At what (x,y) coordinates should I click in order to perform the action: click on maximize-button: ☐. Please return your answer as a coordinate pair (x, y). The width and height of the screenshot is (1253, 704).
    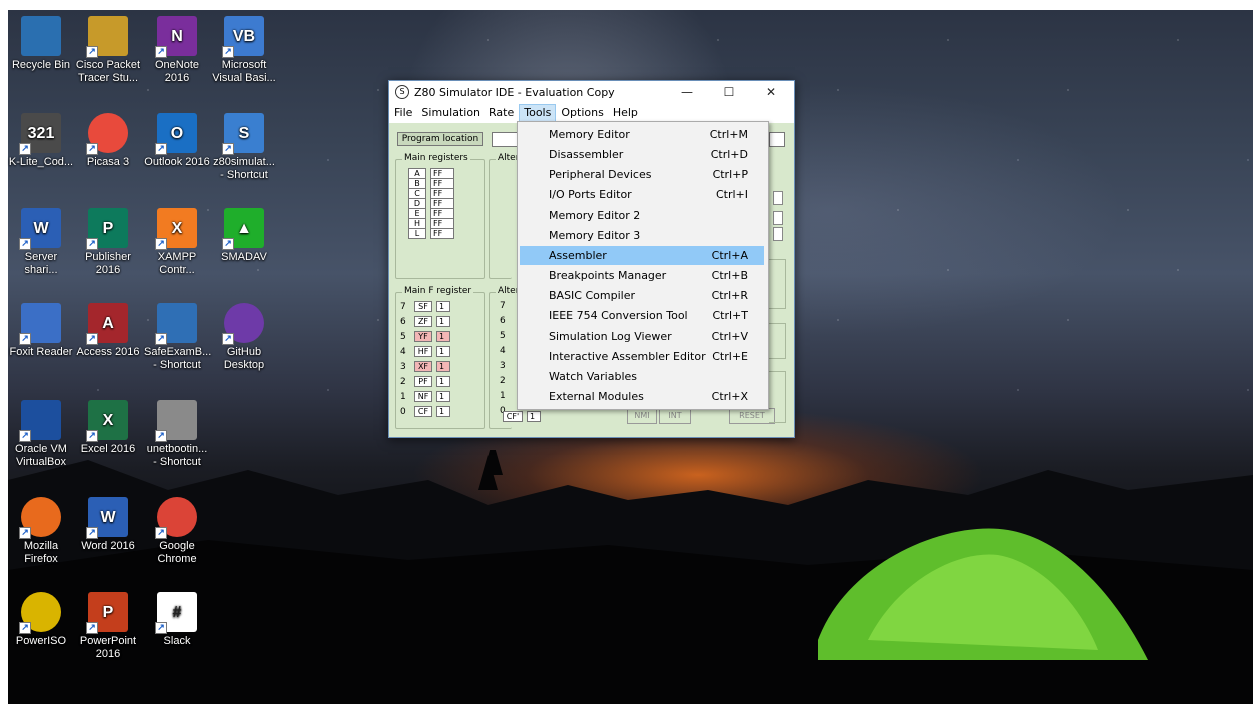
    Looking at the image, I should click on (729, 92).